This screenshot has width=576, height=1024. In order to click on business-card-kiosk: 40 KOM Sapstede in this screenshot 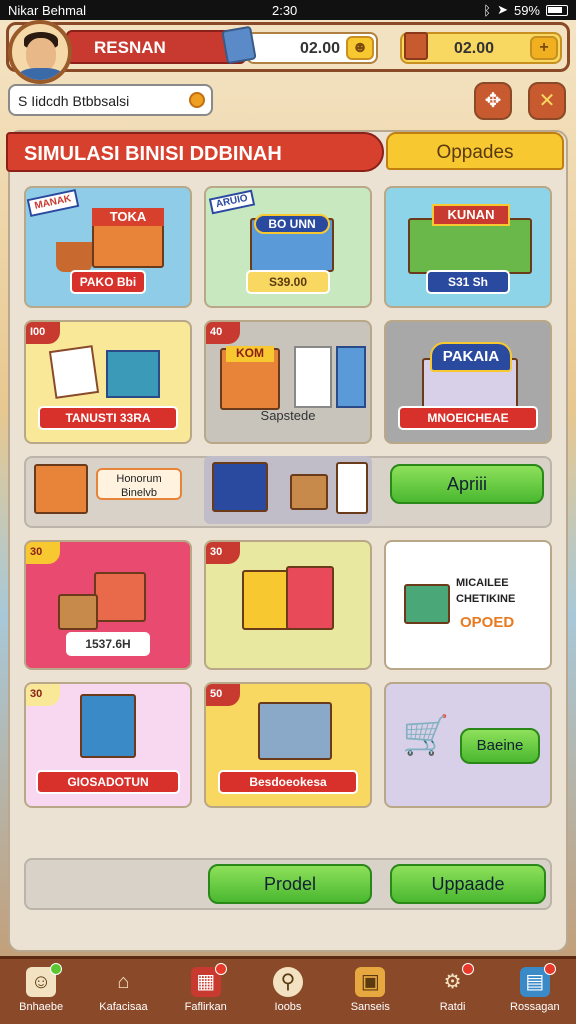, I will do `click(288, 382)`.